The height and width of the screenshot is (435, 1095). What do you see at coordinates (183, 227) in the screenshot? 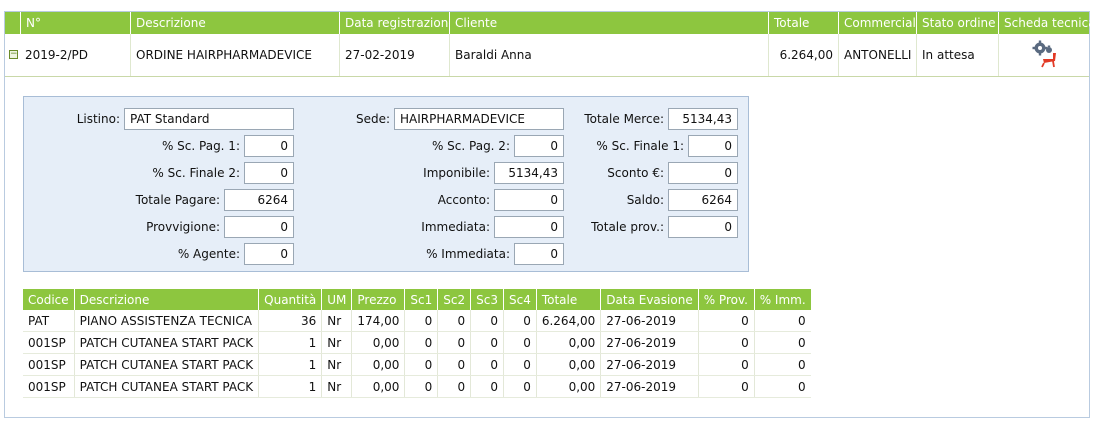
I see `provvigione-label: Provvigione:` at bounding box center [183, 227].